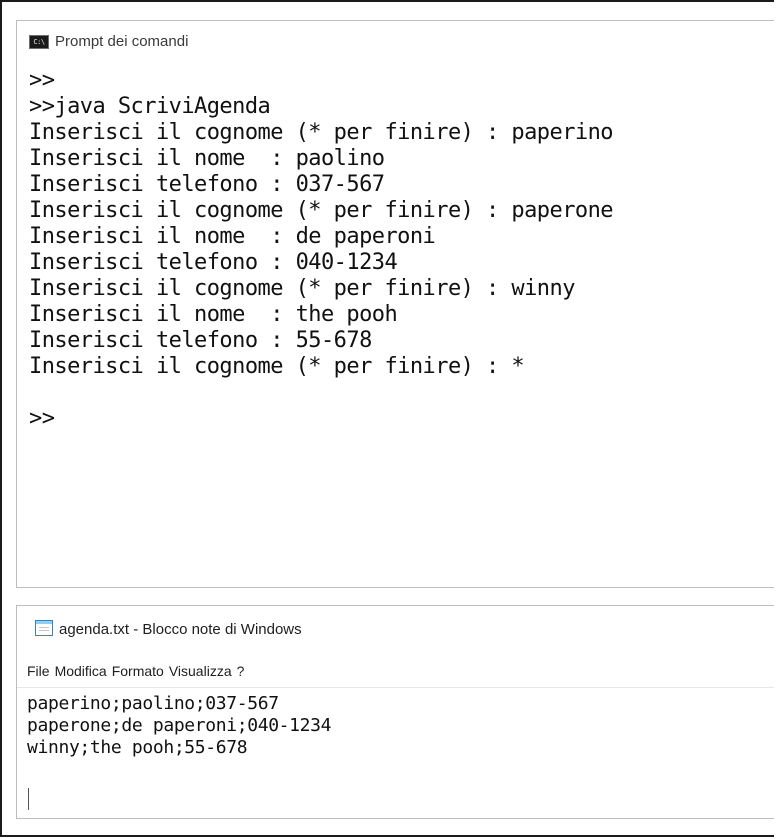 The image size is (776, 839). Describe the element at coordinates (200, 673) in the screenshot. I see `menu-visualizza: Visualizza` at that location.